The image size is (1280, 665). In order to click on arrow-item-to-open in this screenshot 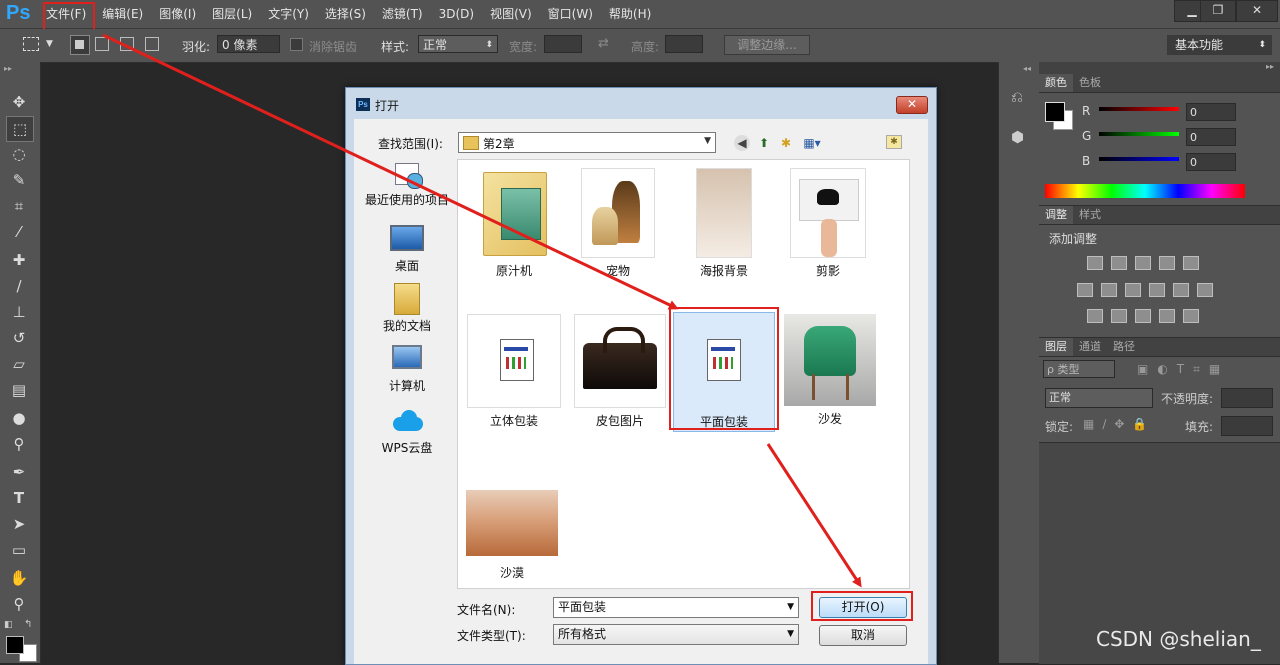, I will do `click(814, 515)`.